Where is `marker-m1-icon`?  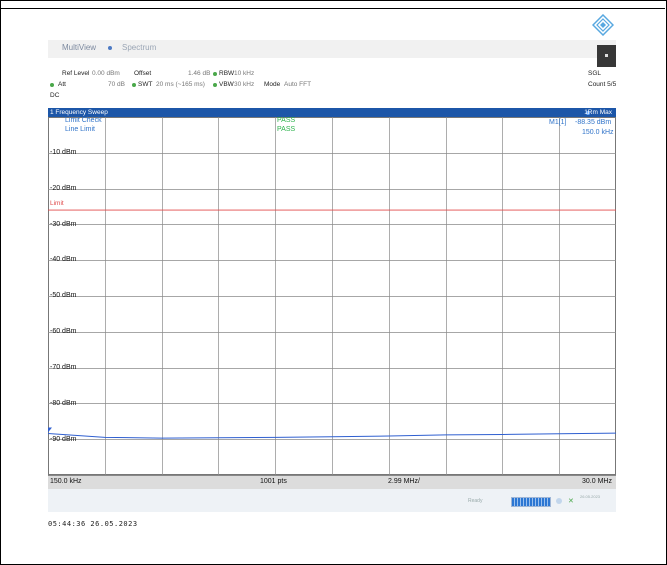 marker-m1-icon is located at coordinates (50, 430).